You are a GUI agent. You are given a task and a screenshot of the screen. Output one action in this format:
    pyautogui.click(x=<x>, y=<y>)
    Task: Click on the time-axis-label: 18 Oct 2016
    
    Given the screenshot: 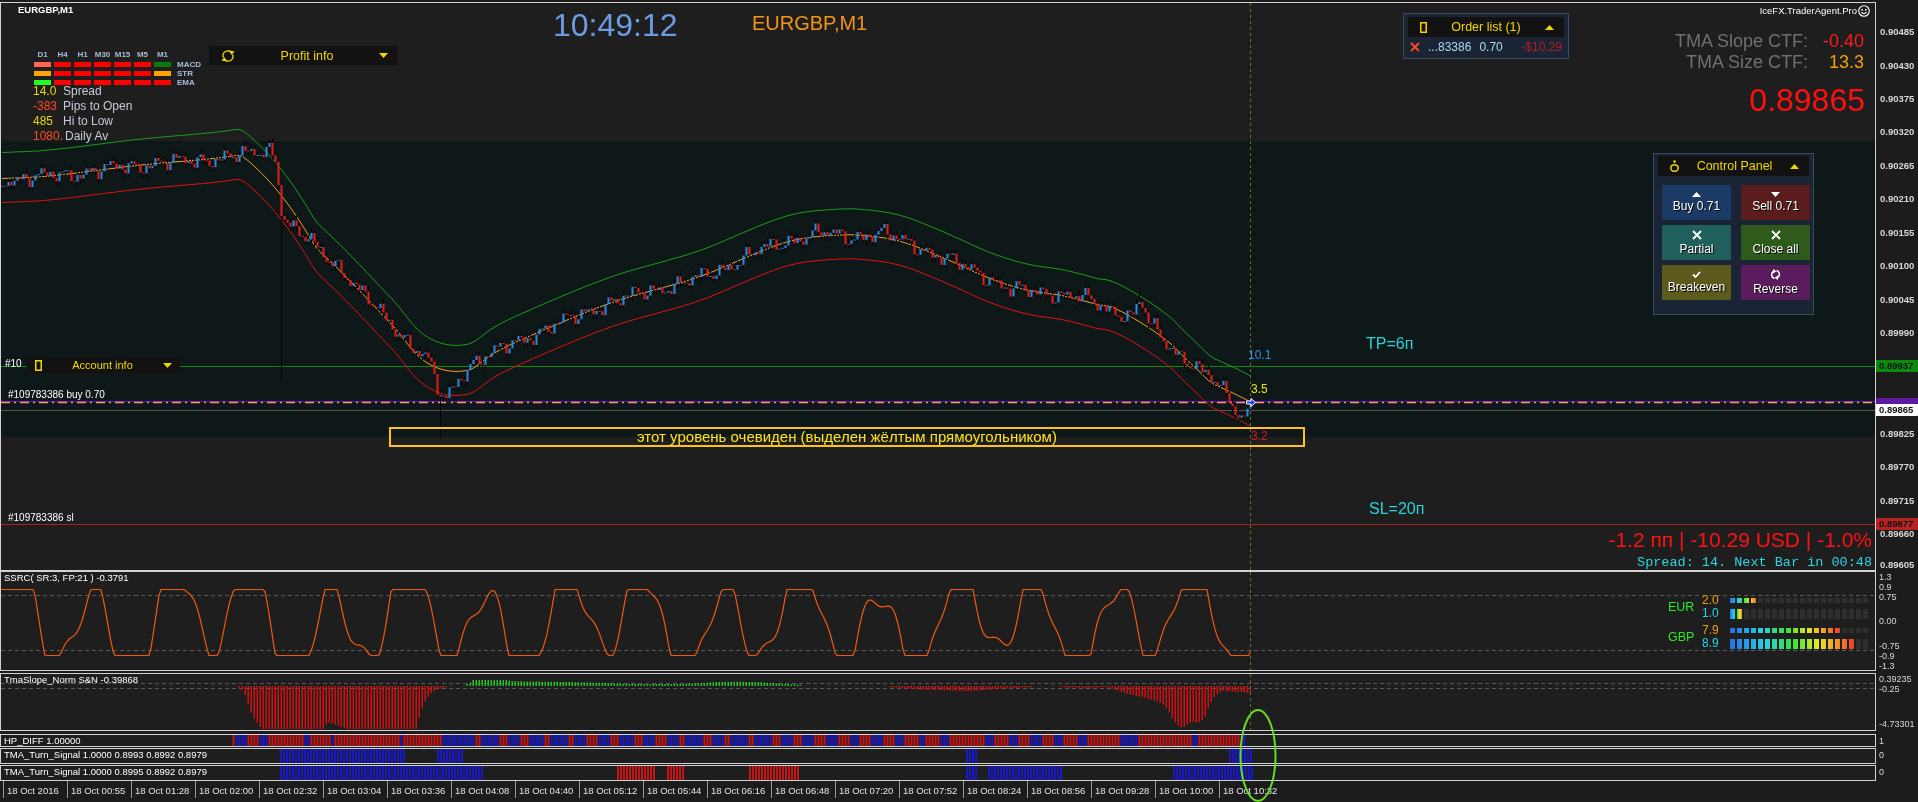 What is the action you would take?
    pyautogui.click(x=35, y=789)
    